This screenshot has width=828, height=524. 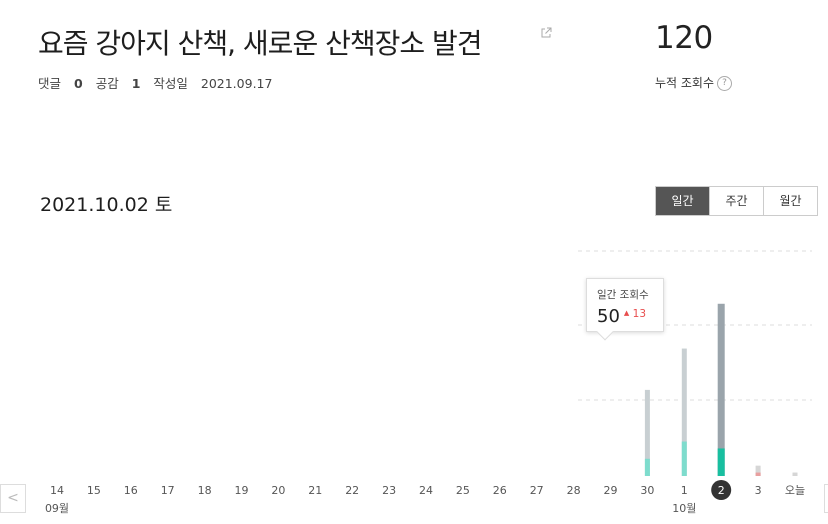 What do you see at coordinates (647, 490) in the screenshot?
I see `x-tick-label: 30` at bounding box center [647, 490].